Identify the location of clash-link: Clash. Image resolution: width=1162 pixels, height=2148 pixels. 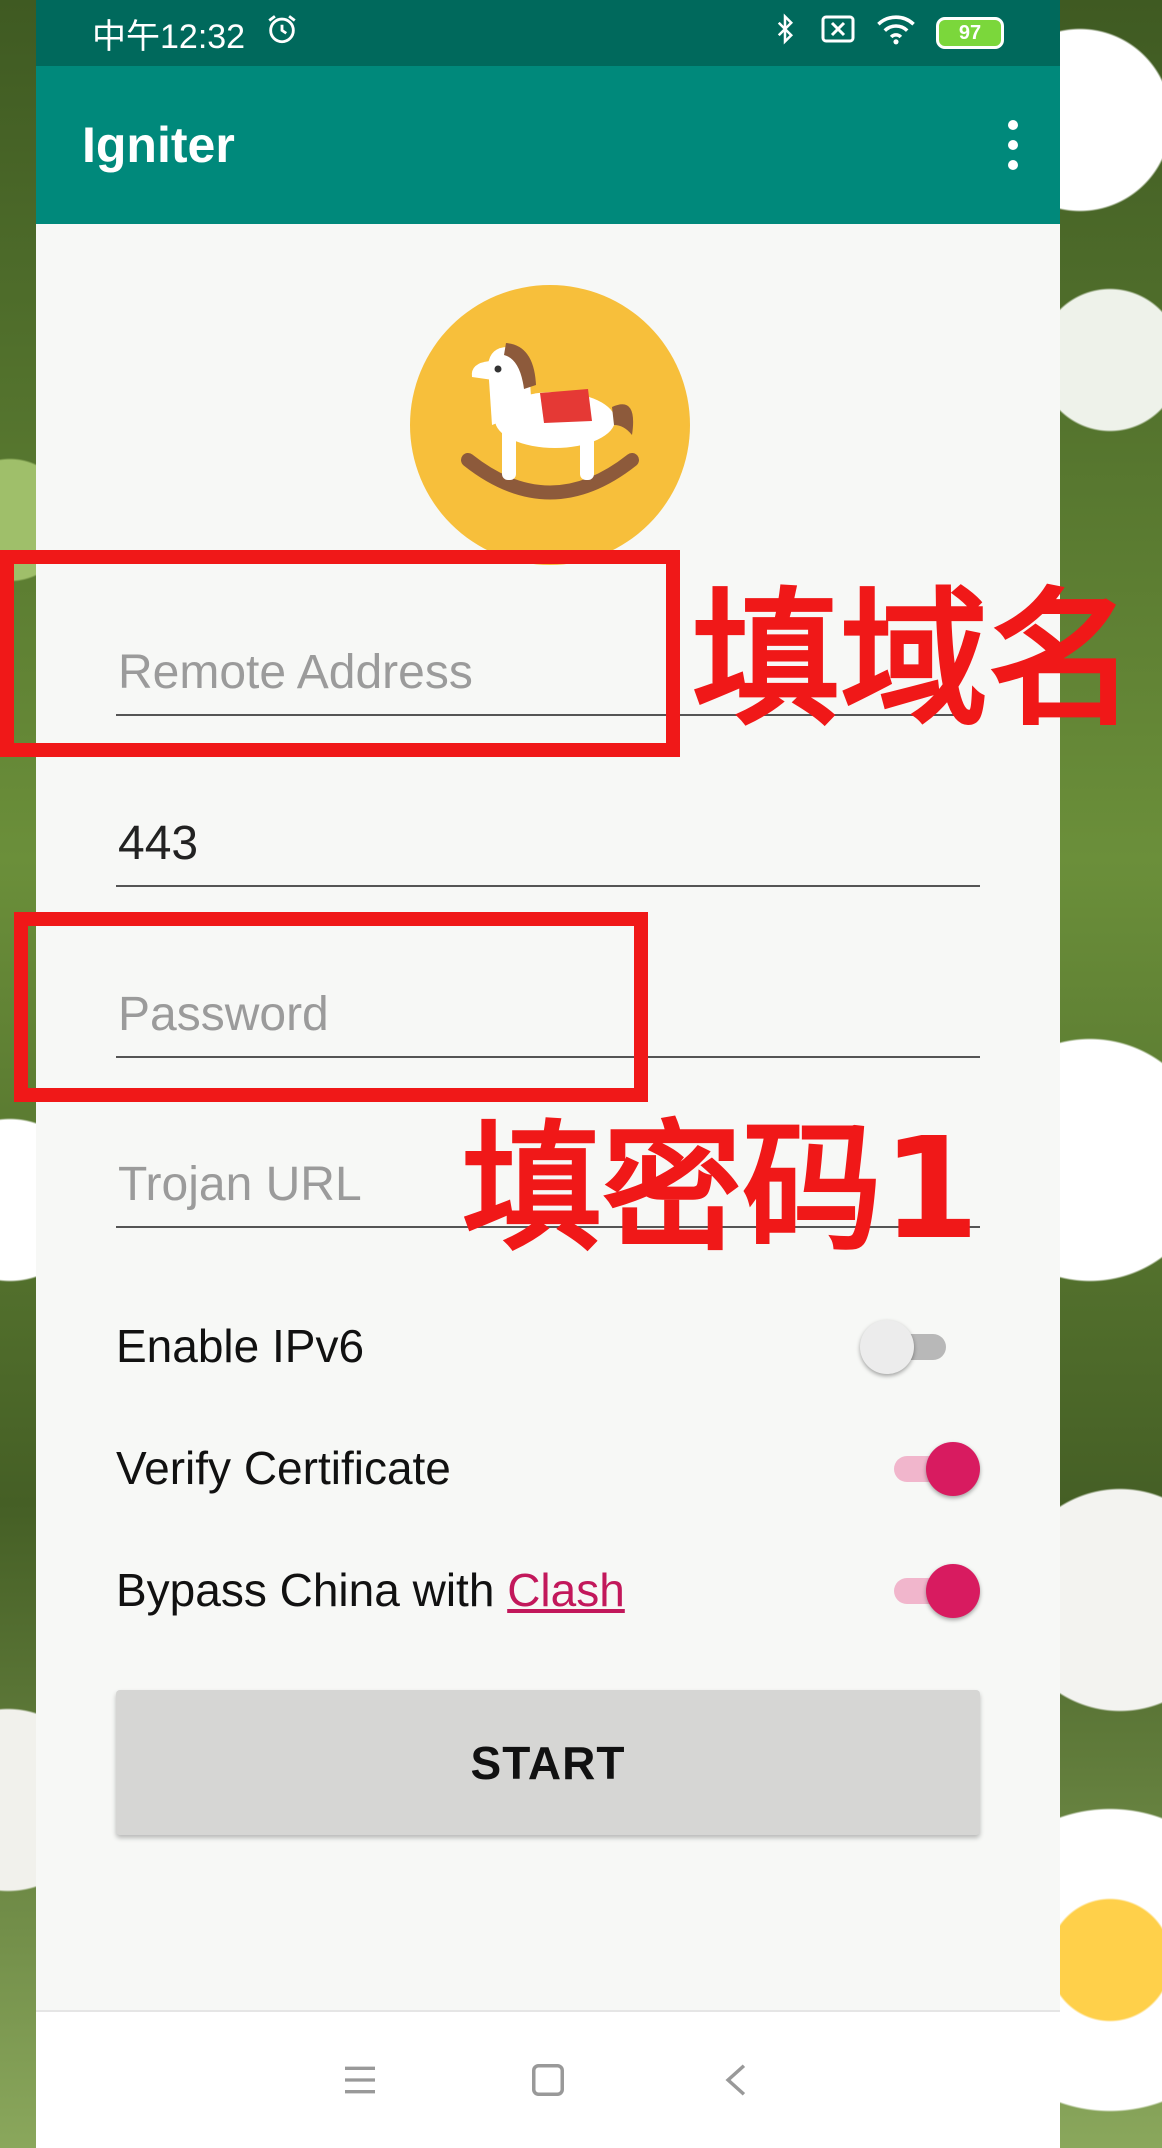
(566, 1590).